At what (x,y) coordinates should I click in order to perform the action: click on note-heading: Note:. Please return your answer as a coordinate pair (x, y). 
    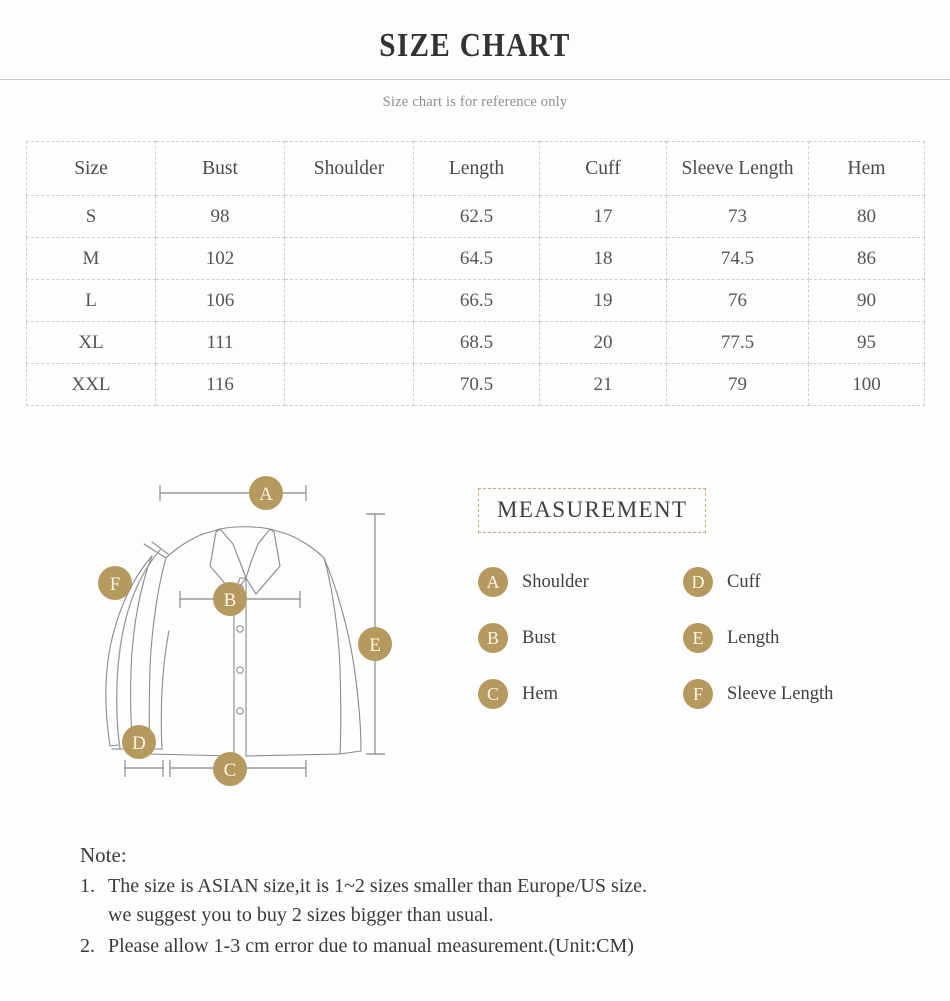
    Looking at the image, I should click on (103, 855).